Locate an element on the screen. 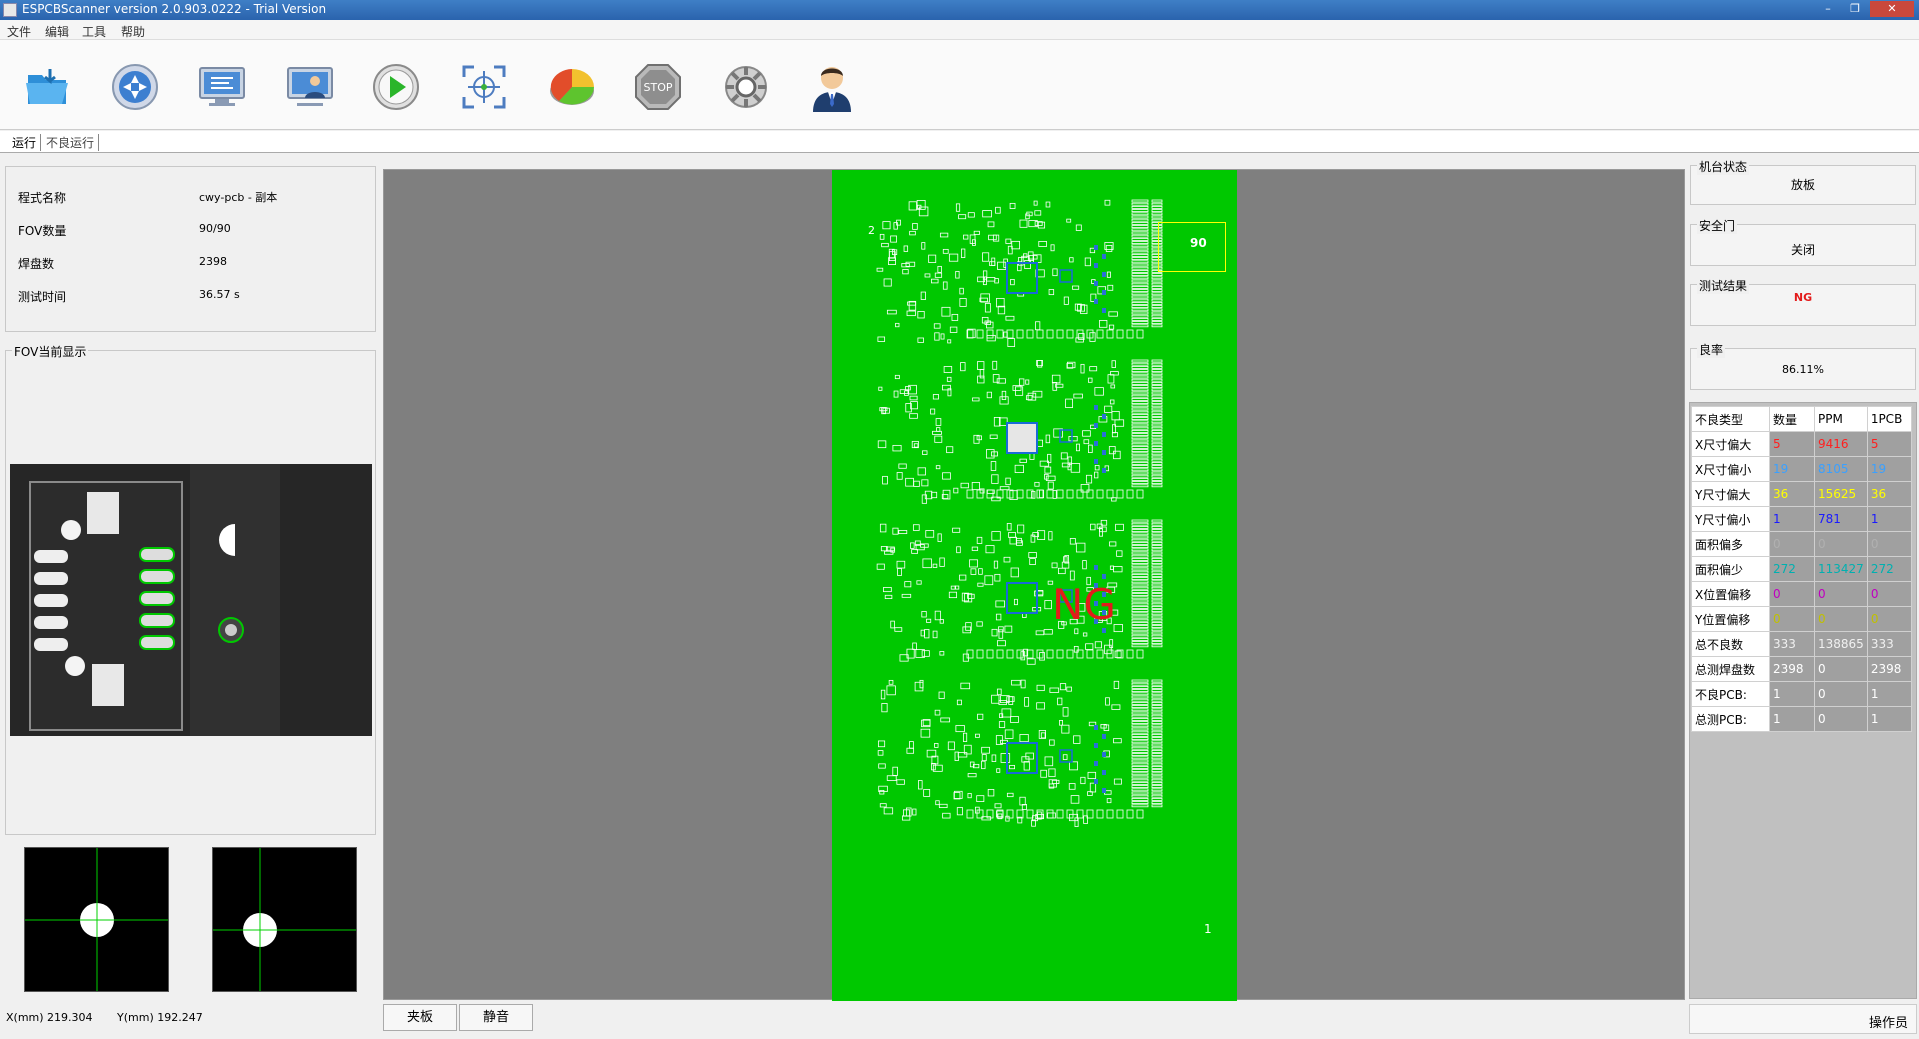  restore-button: ❐ is located at coordinates (1855, 9).